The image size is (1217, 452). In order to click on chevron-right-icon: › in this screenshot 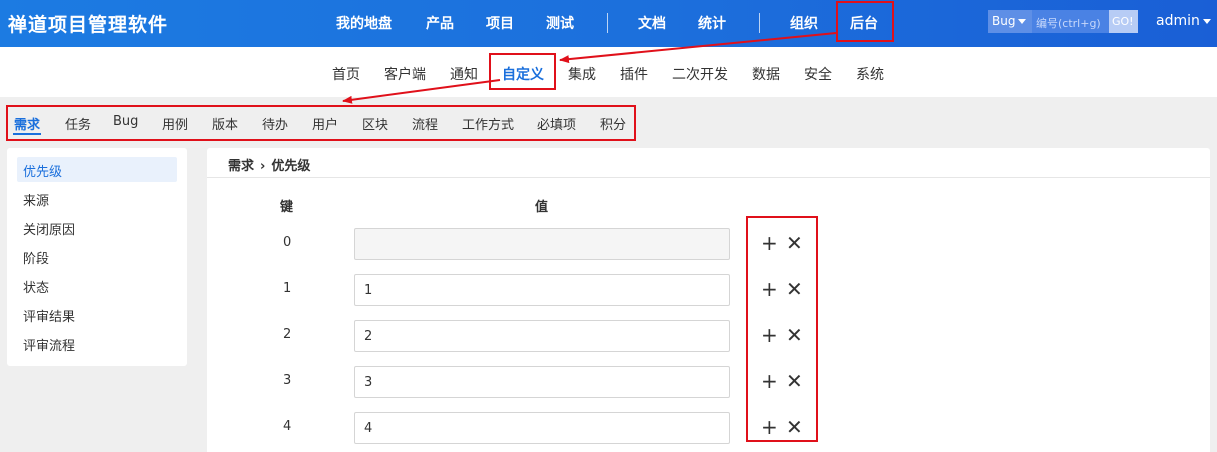, I will do `click(263, 166)`.